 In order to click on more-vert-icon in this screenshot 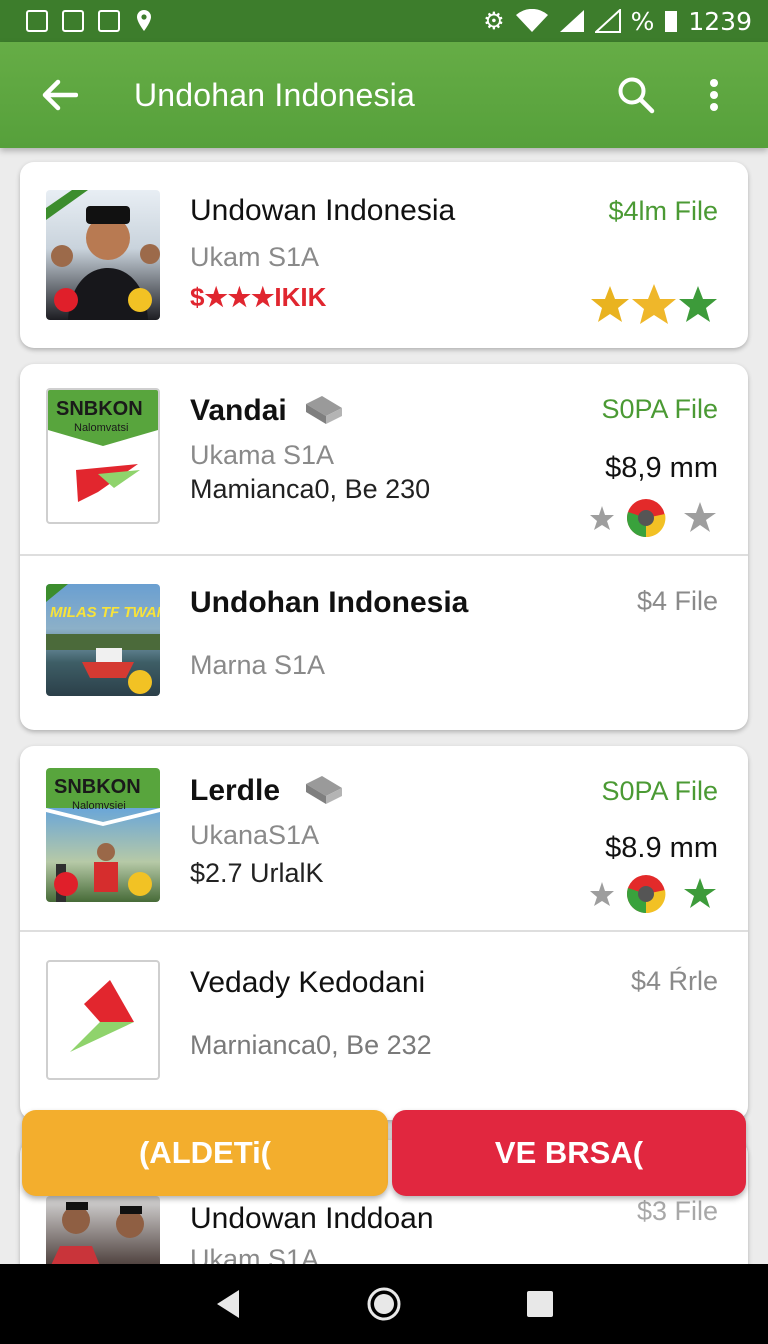, I will do `click(714, 95)`.